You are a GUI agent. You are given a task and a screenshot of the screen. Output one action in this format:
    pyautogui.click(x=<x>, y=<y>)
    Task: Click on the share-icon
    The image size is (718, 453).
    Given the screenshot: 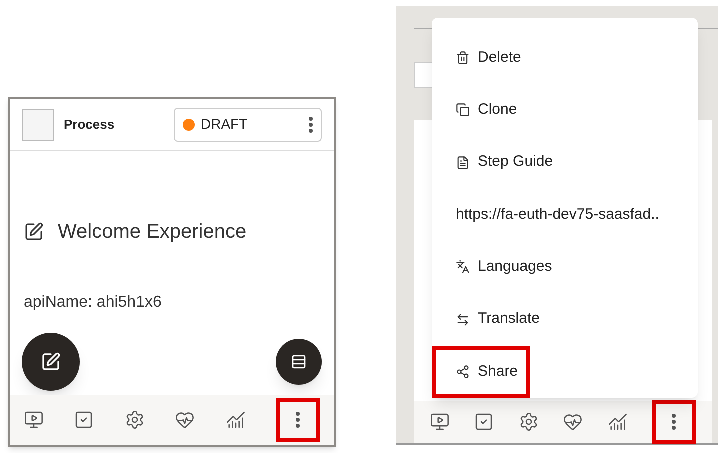 What is the action you would take?
    pyautogui.click(x=463, y=371)
    